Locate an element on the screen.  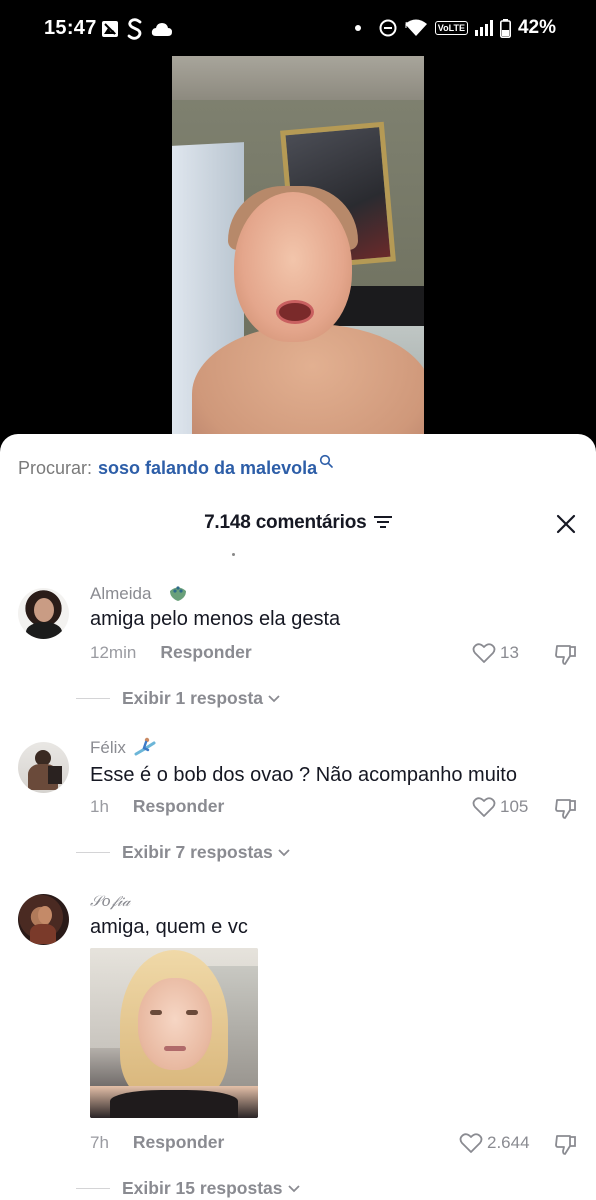
view-replies-button: Exibir 1 resposta is located at coordinates (178, 698).